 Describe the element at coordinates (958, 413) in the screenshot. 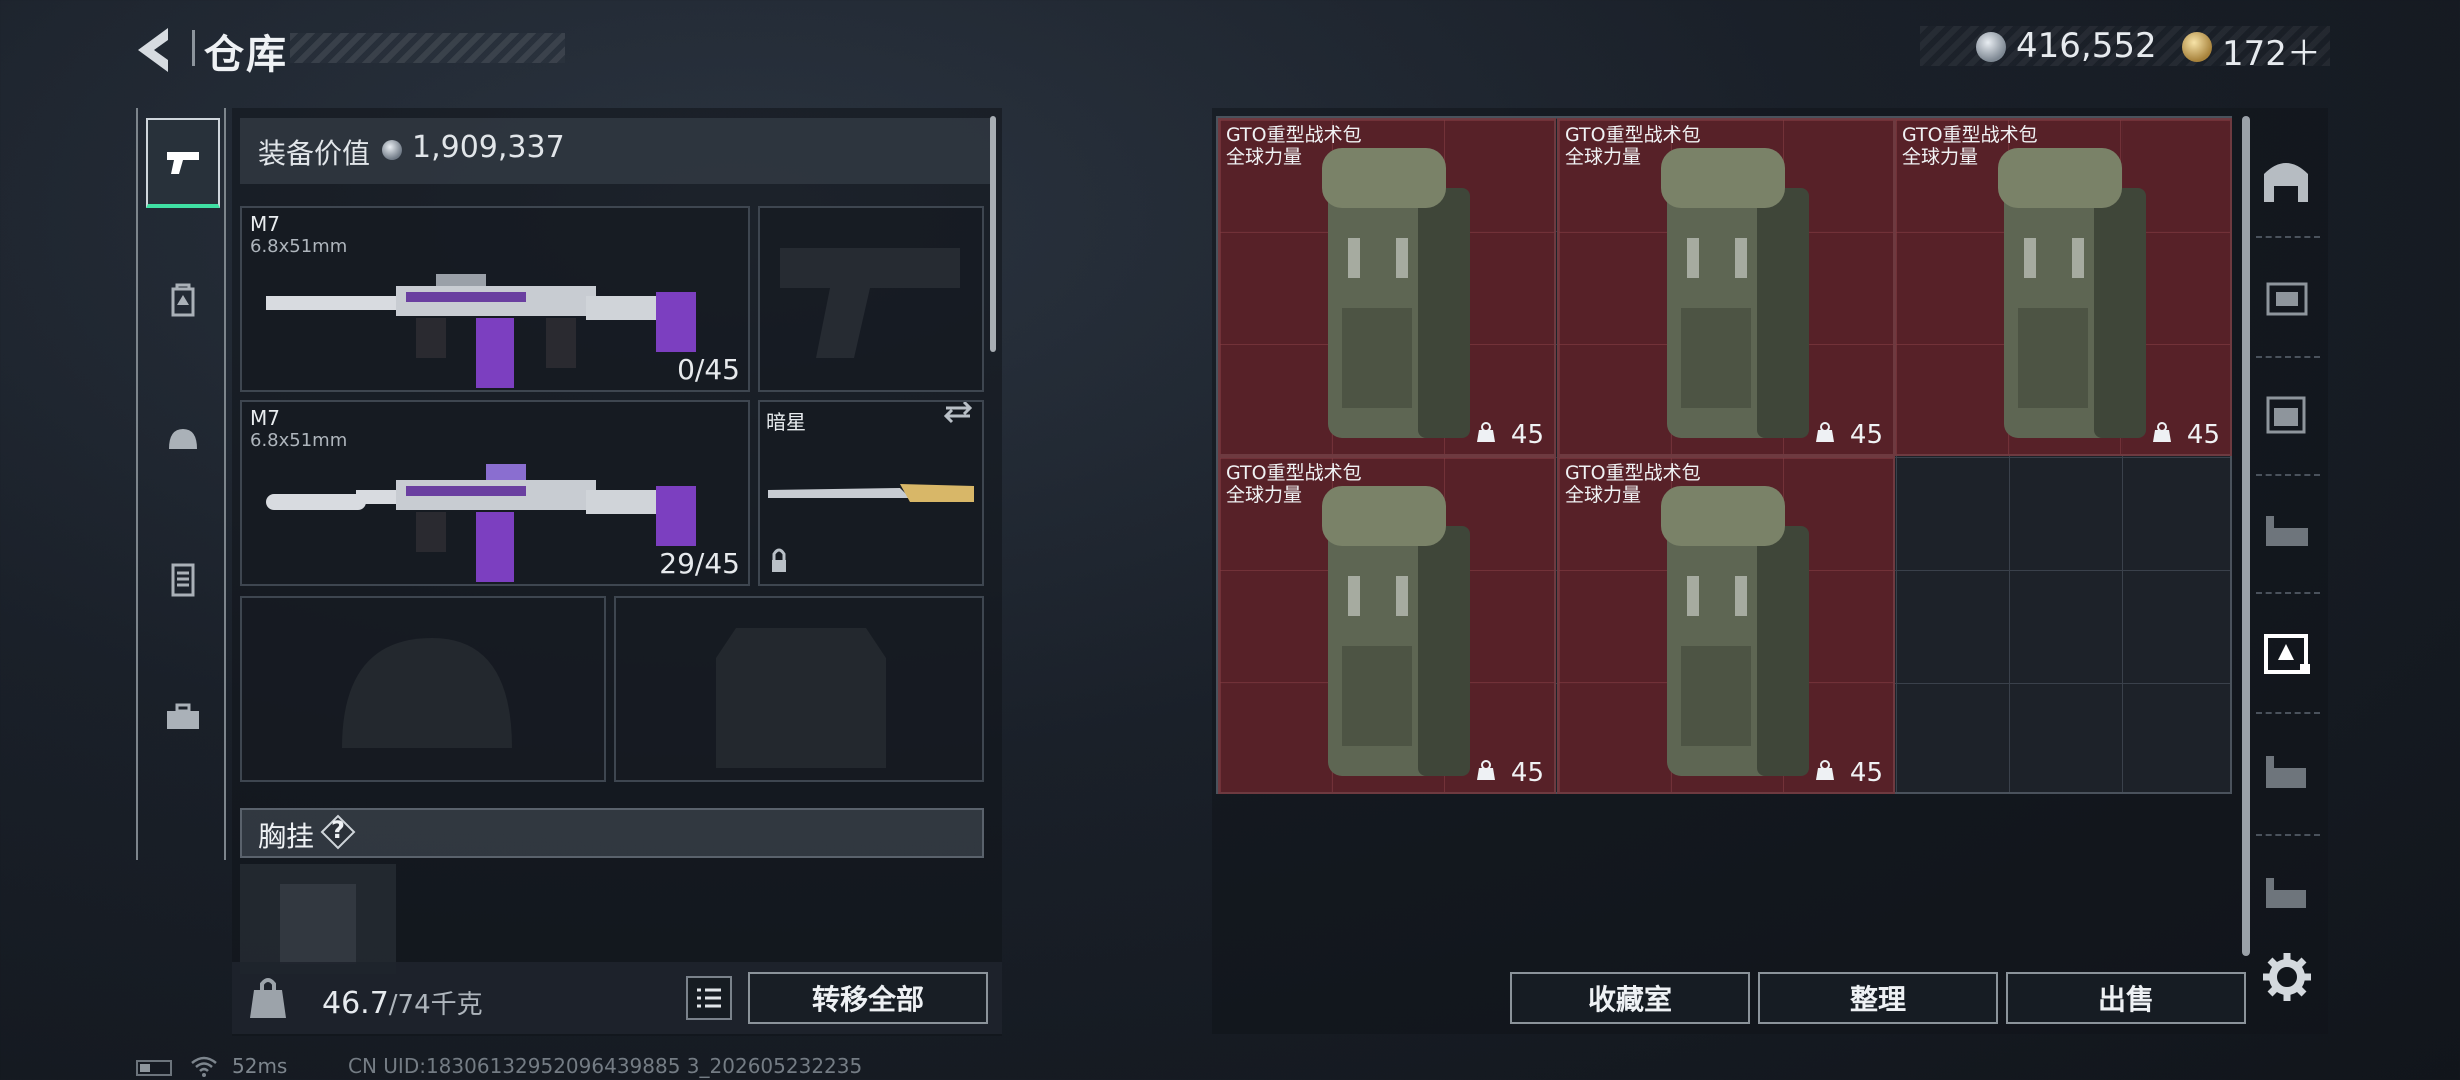

I see `swap-icon` at that location.